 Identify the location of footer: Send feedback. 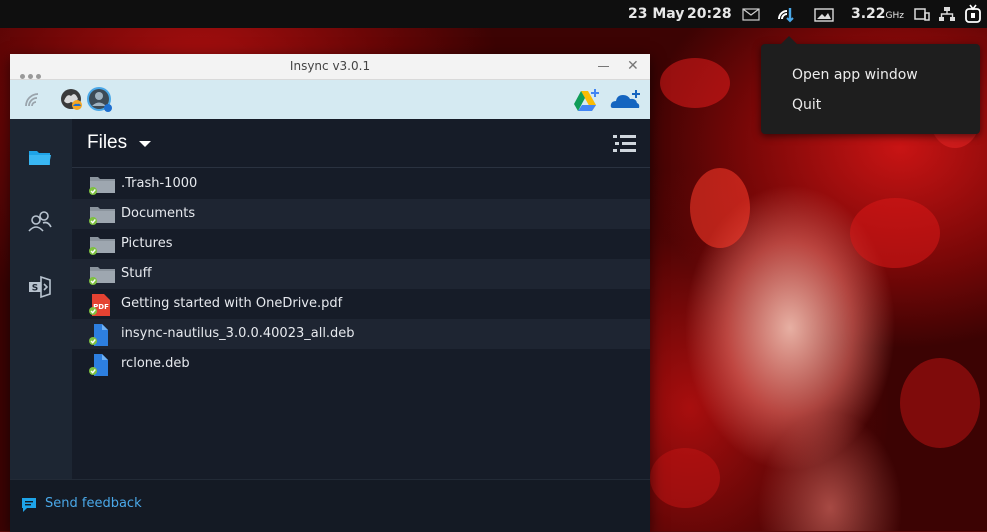
(330, 505).